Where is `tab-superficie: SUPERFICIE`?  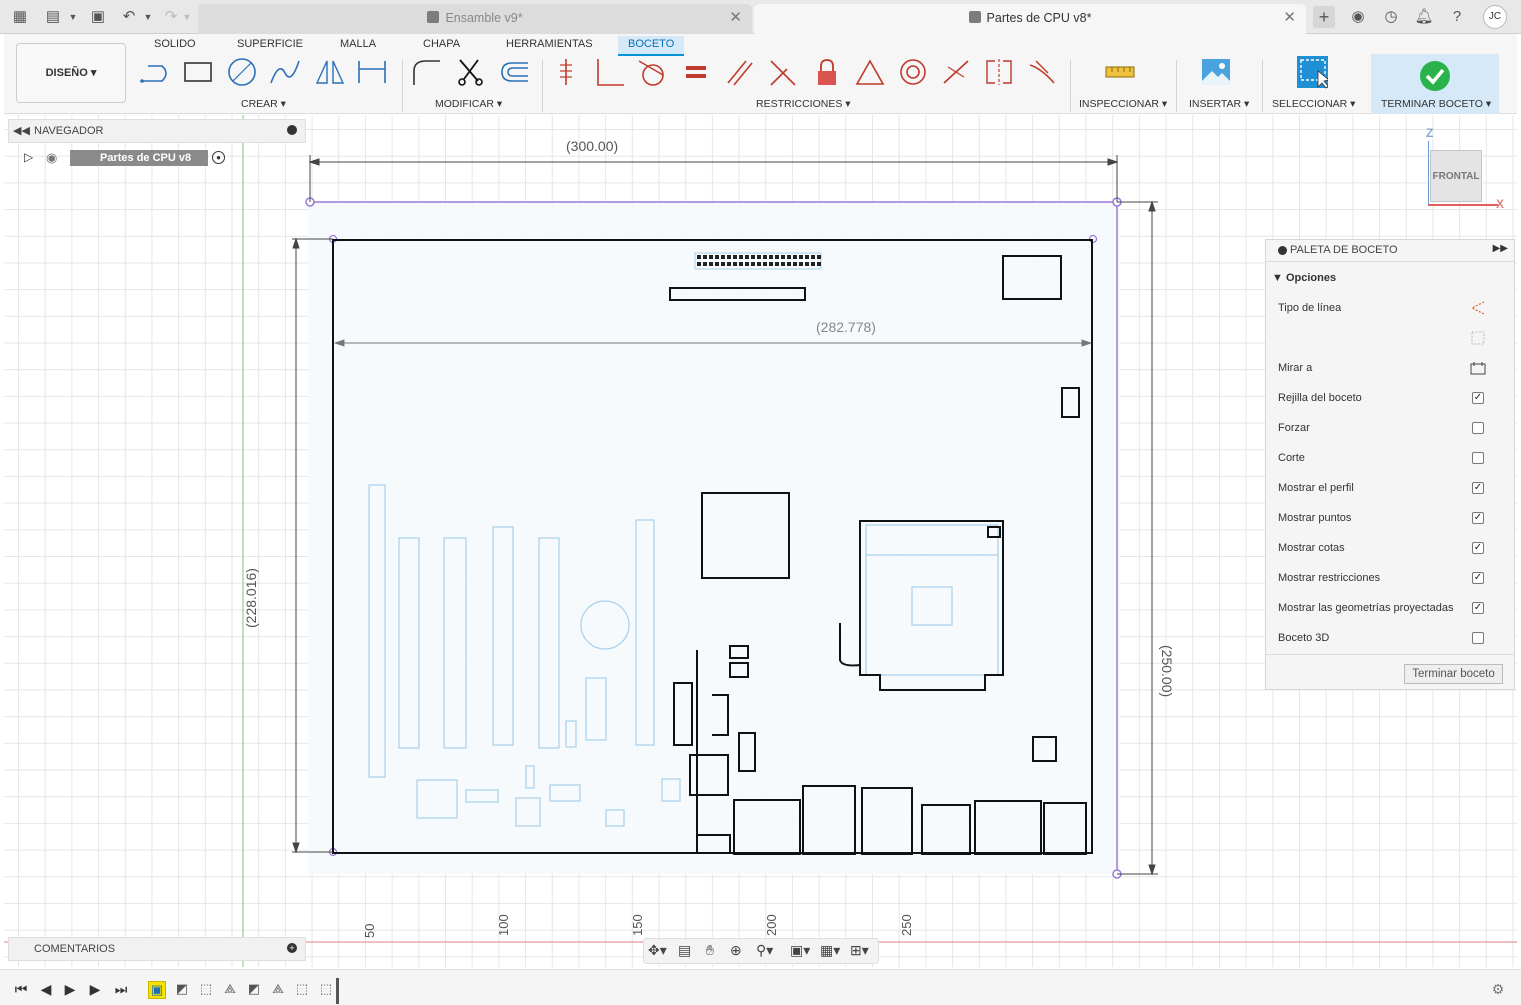
tab-superficie: SUPERFICIE is located at coordinates (270, 46).